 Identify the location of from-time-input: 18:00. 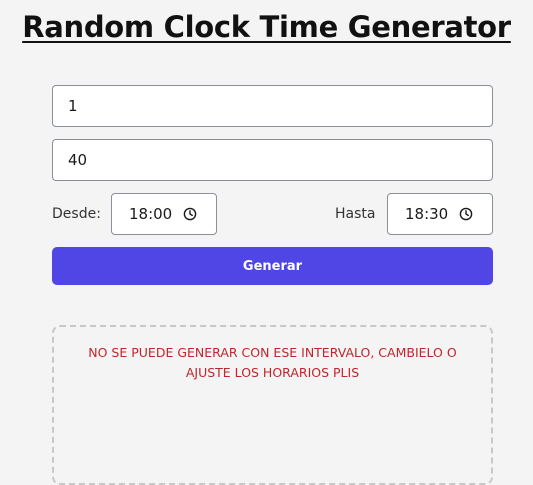
(164, 214).